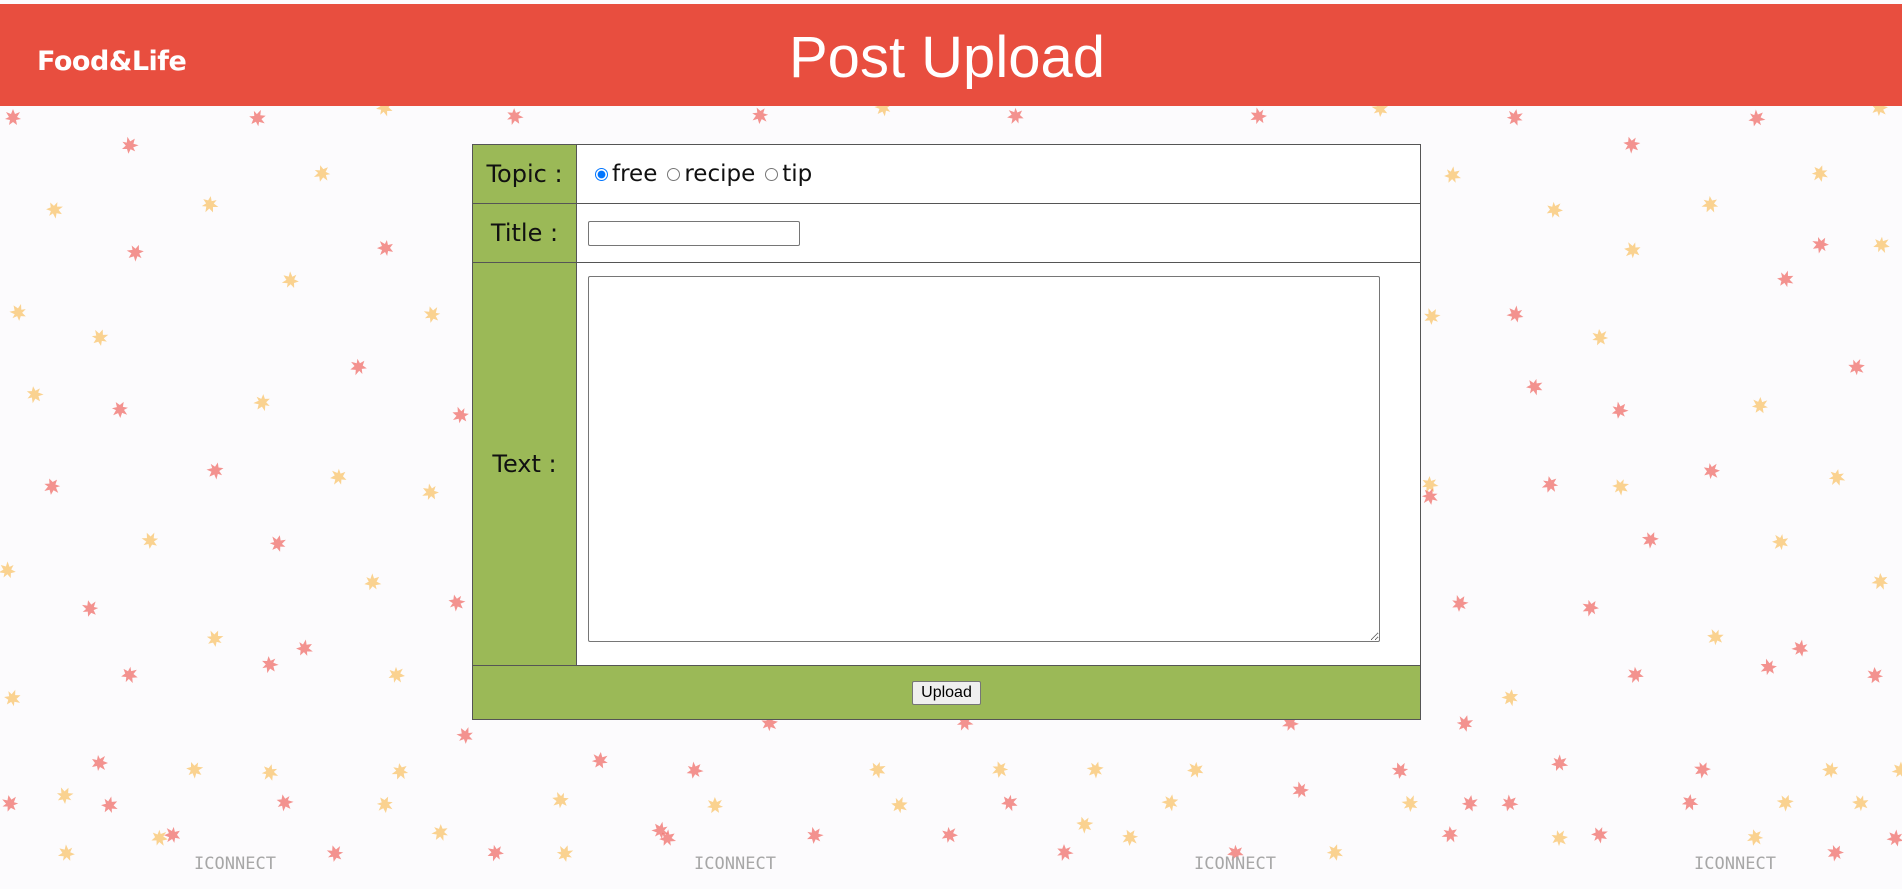  What do you see at coordinates (772, 174) in the screenshot?
I see `topic-radio-tip` at bounding box center [772, 174].